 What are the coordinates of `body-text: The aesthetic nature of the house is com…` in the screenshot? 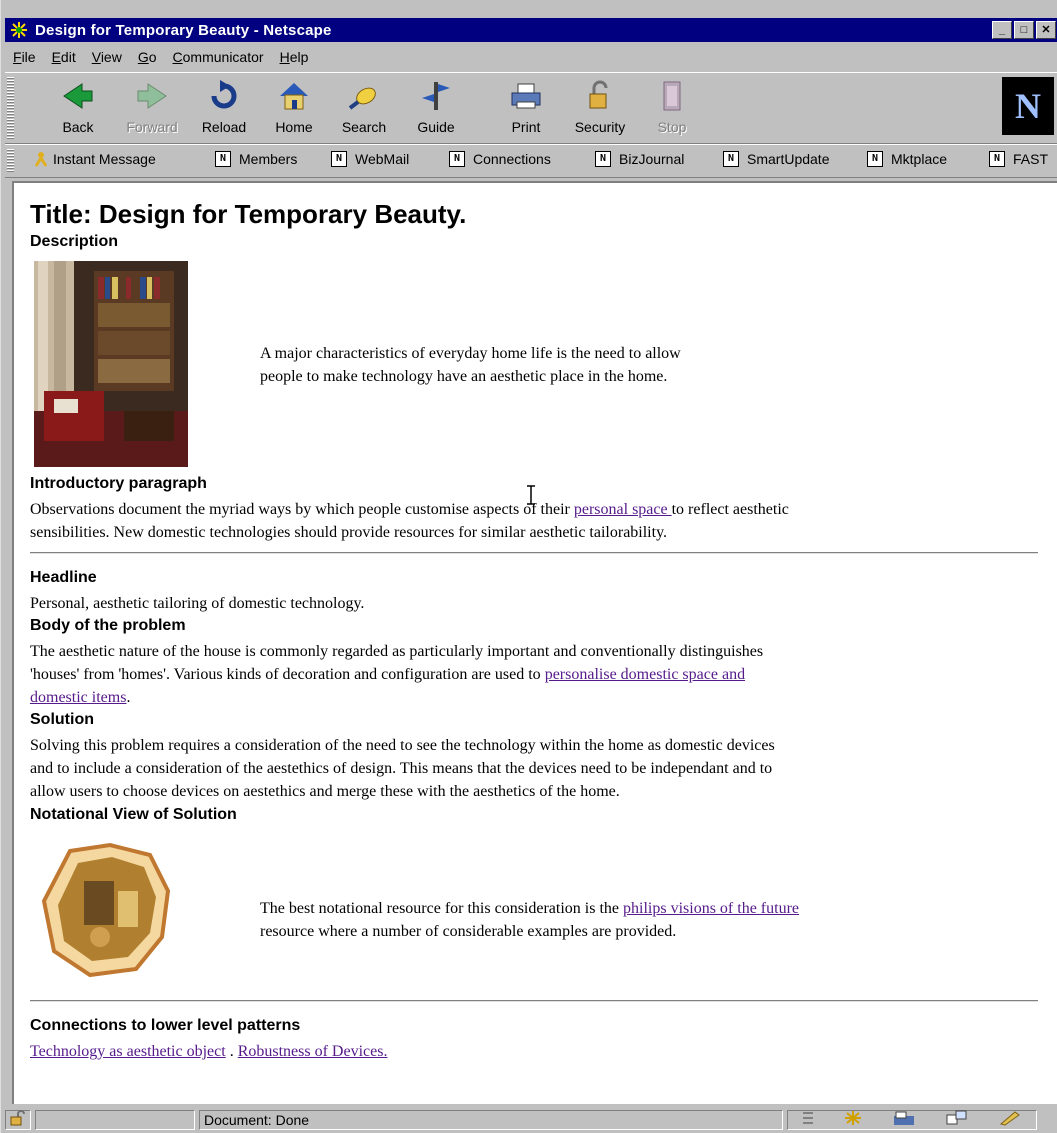 It's located at (397, 651).